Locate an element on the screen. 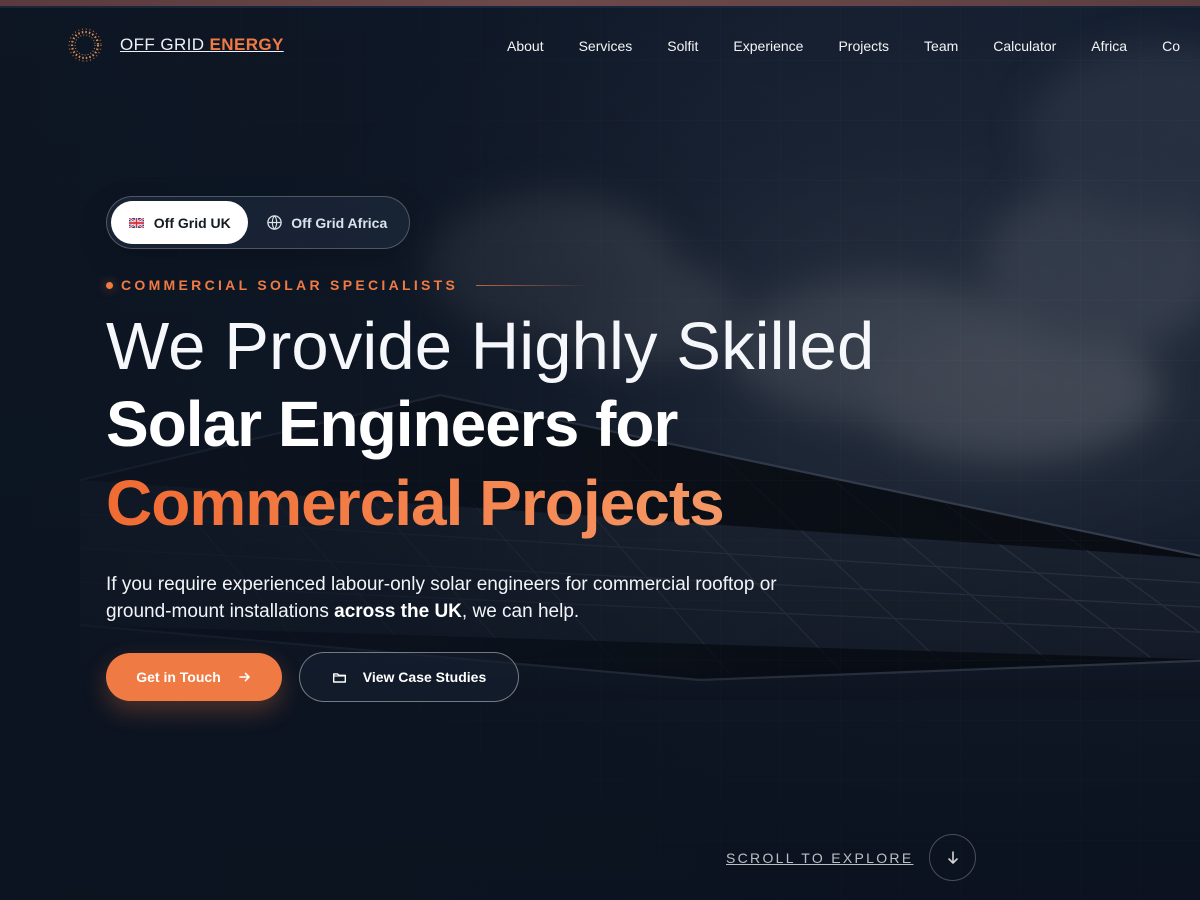 The height and width of the screenshot is (900, 1200). nav-link-projects: Projects is located at coordinates (863, 46).